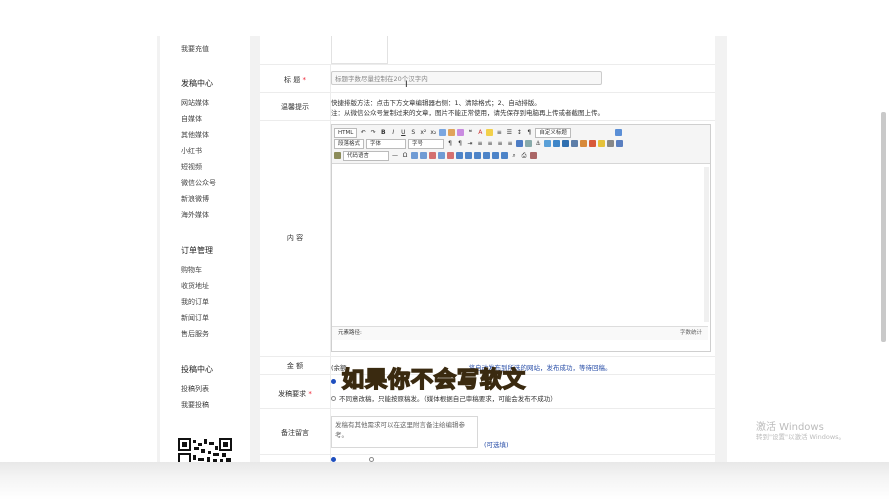 The height and width of the screenshot is (500, 889). What do you see at coordinates (520, 333) in the screenshot?
I see `editor-status-bar: 元素路径: 字数统计` at bounding box center [520, 333].